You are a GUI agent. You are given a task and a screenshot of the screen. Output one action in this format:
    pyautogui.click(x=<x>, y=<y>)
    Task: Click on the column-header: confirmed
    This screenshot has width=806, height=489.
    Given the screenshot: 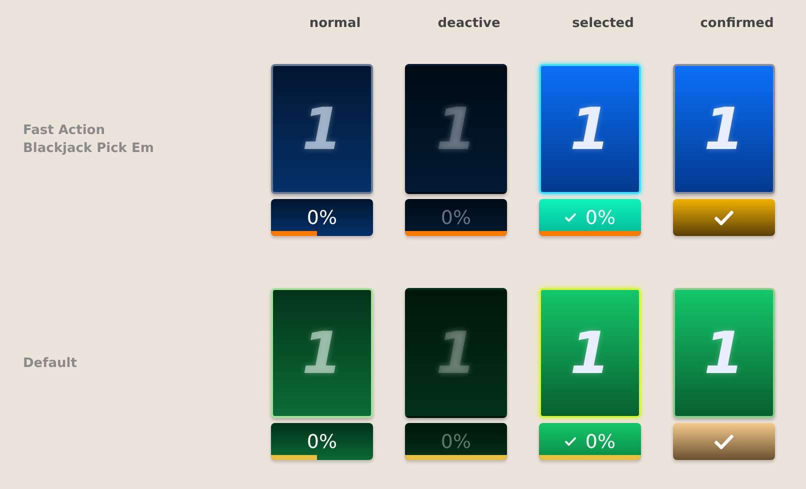 What is the action you would take?
    pyautogui.click(x=737, y=23)
    